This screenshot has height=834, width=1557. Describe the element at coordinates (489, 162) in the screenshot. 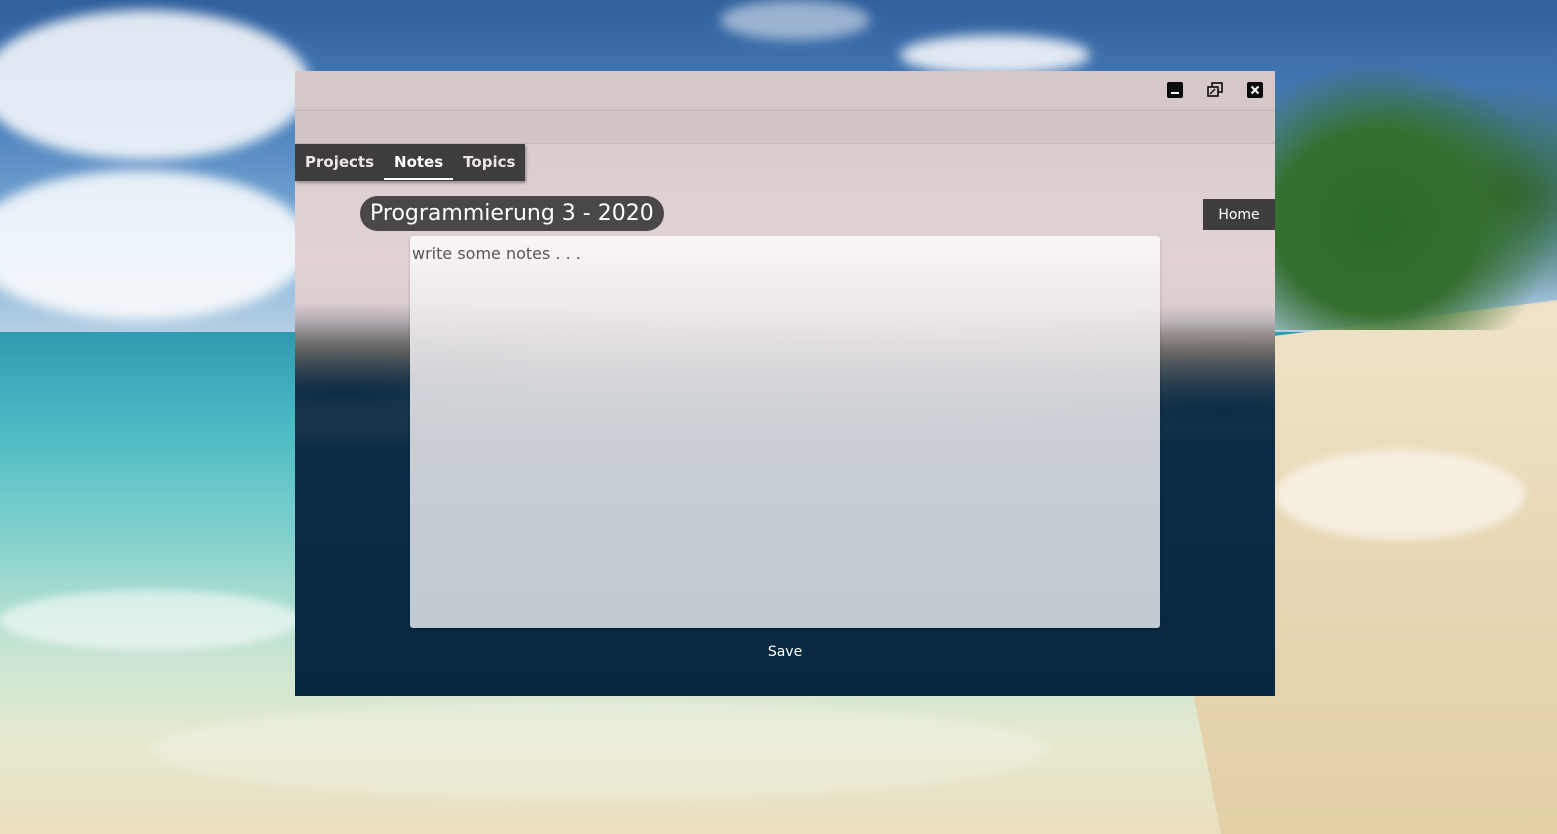

I see `tab-topics: Topics` at that location.